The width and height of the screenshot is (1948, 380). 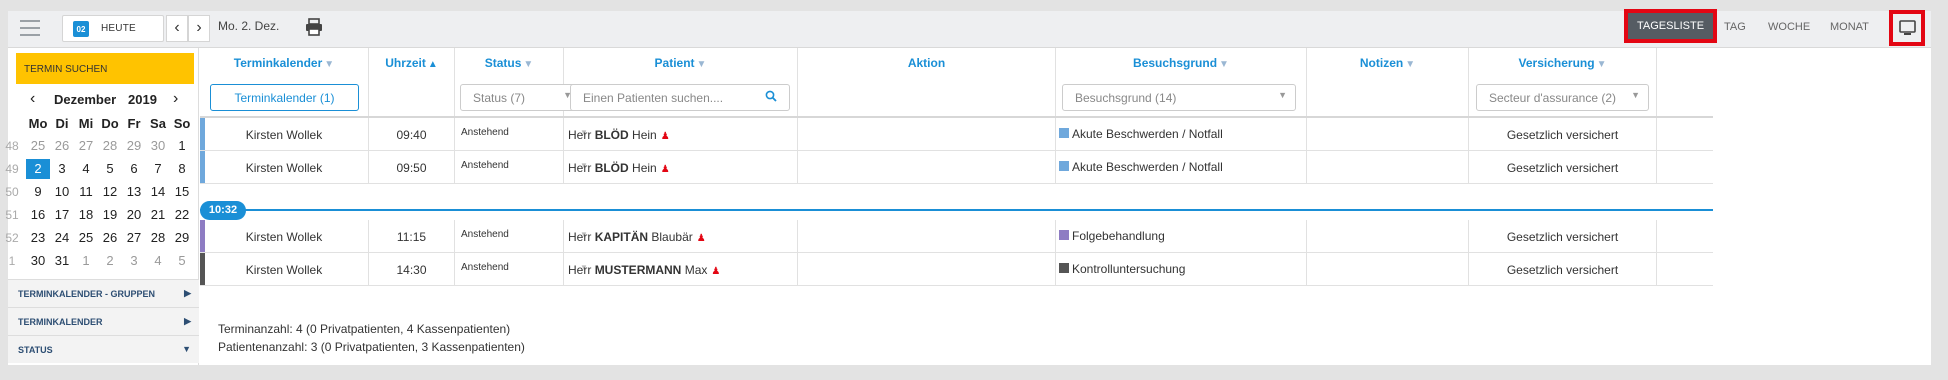 What do you see at coordinates (175, 99) in the screenshot?
I see `next-month-icon: ›` at bounding box center [175, 99].